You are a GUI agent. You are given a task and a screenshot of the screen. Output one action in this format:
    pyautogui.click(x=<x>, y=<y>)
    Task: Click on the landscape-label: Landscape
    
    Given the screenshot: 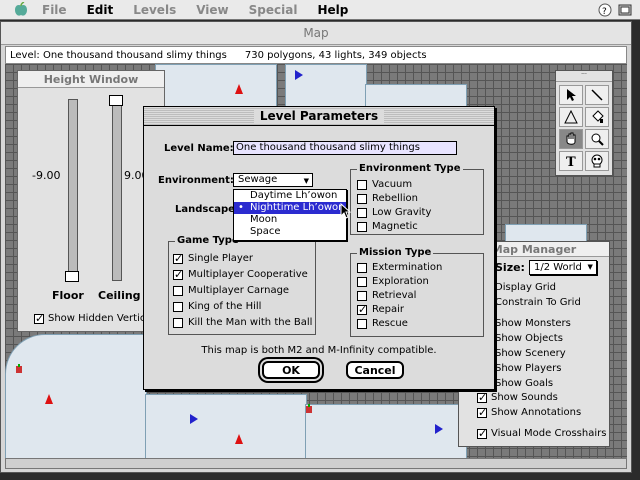 What is the action you would take?
    pyautogui.click(x=205, y=209)
    